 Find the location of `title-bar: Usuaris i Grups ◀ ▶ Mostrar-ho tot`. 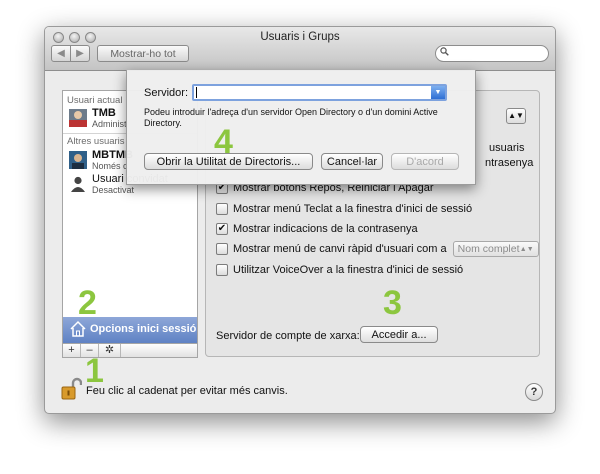

title-bar: Usuaris i Grups ◀ ▶ Mostrar-ho tot is located at coordinates (300, 49).